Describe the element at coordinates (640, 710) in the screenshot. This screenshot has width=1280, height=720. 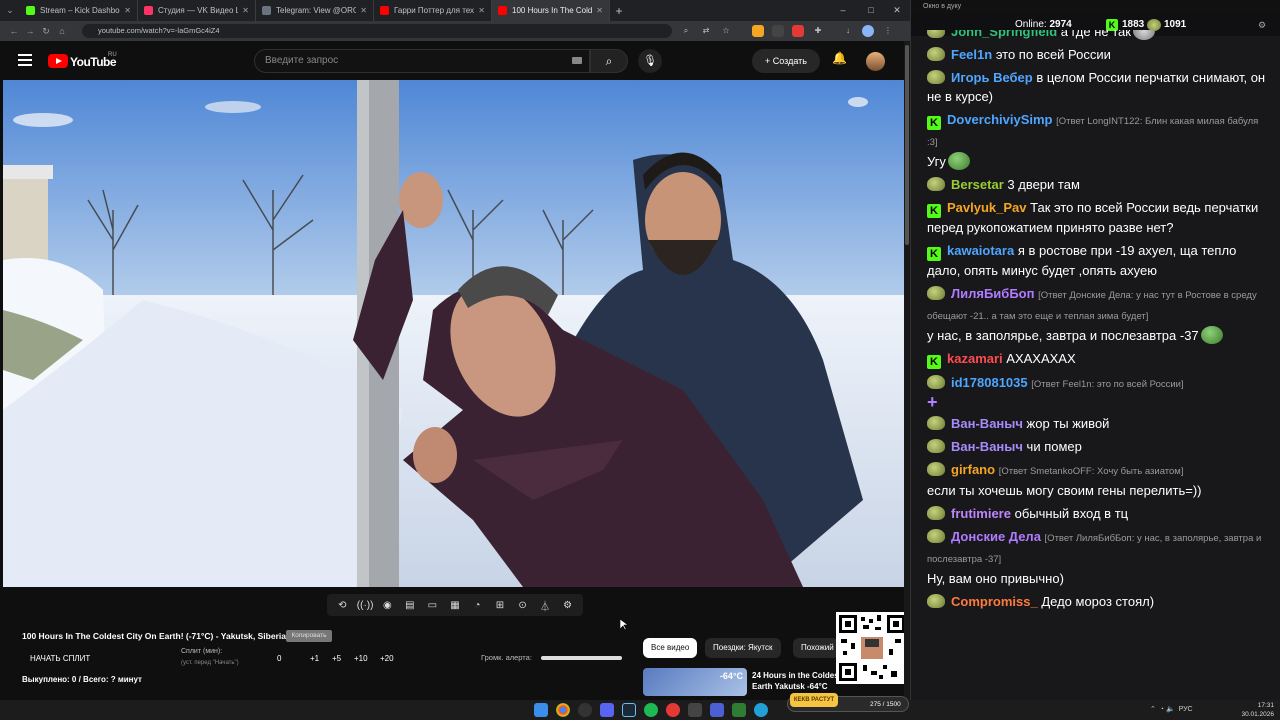
I see `taskbar: ⌃ ◔ 🔈 РУС 17:31 30.01.2026` at that location.